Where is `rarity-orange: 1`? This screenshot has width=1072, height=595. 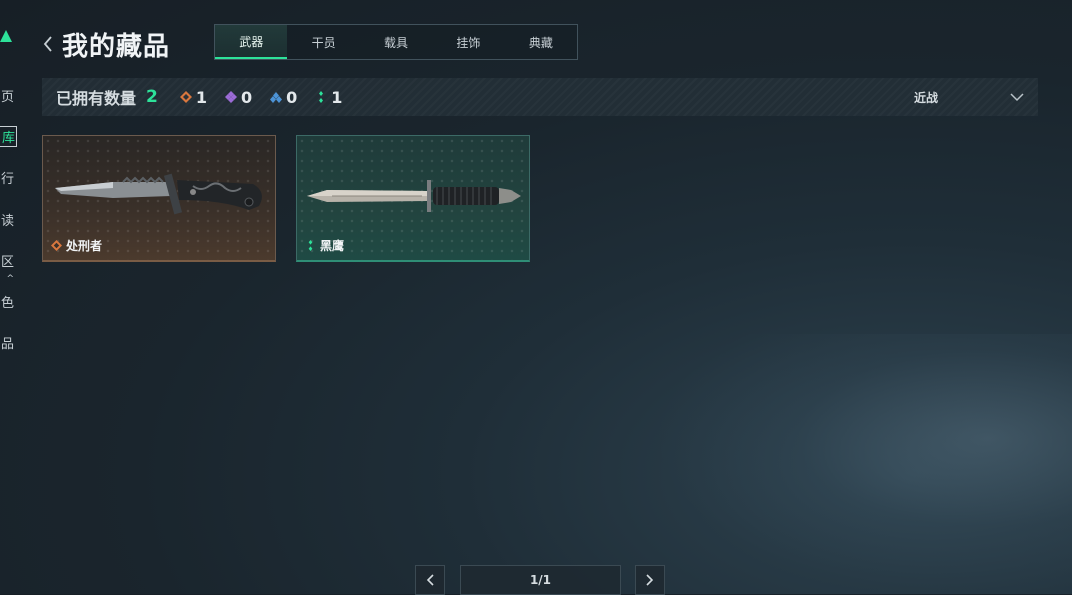
rarity-orange: 1 is located at coordinates (193, 97).